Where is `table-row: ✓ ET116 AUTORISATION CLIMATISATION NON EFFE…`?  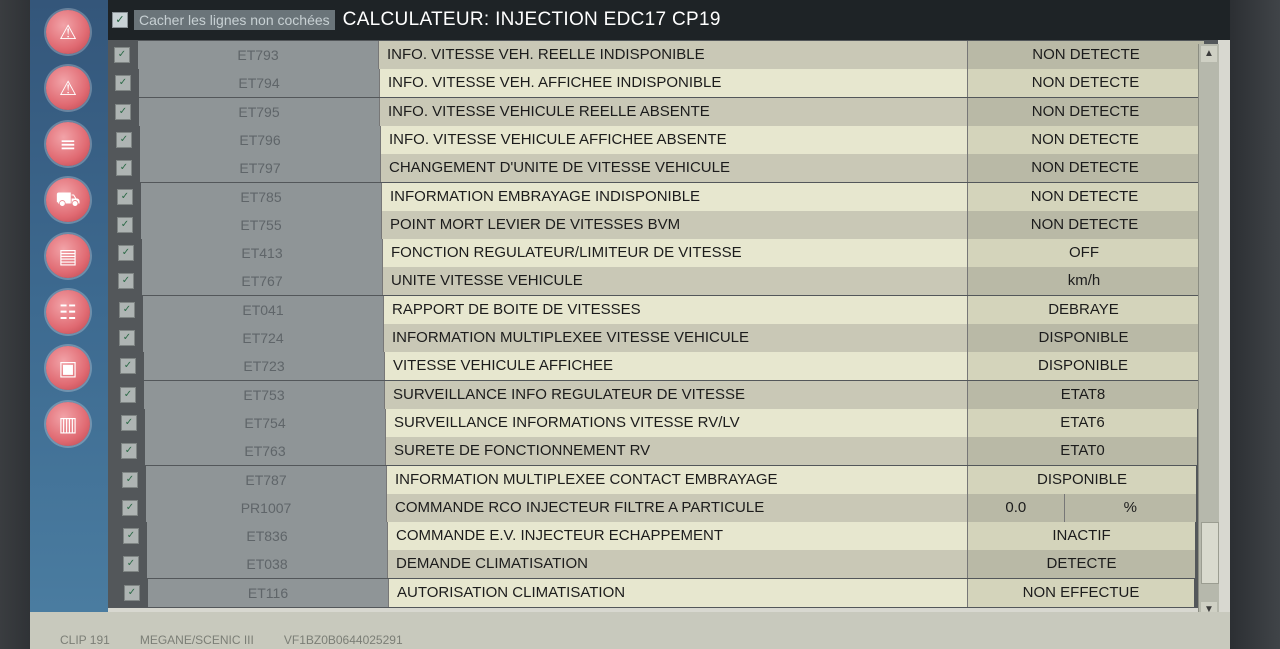 table-row: ✓ ET116 AUTORISATION CLIMATISATION NON EFFE… is located at coordinates (656, 592).